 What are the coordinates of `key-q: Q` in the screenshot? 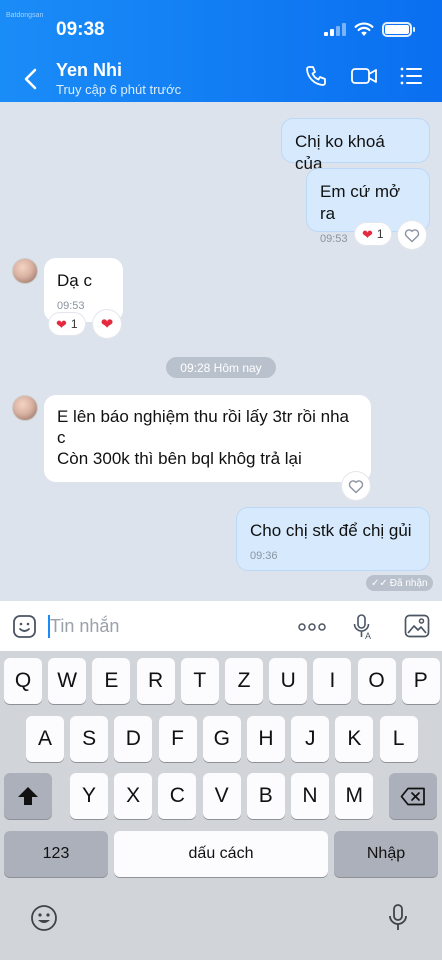 It's located at (23, 681).